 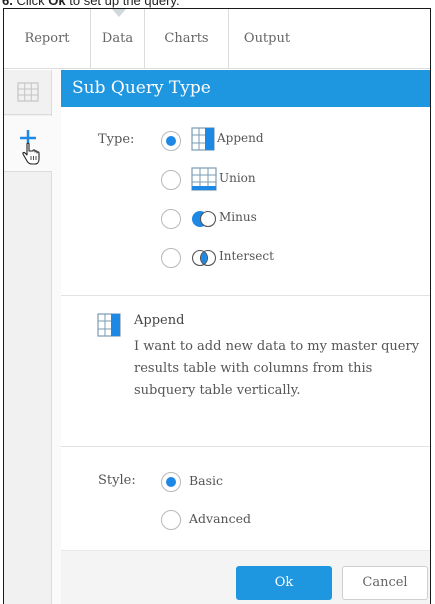 I want to click on style-advanced-label: Advanced, so click(x=220, y=518).